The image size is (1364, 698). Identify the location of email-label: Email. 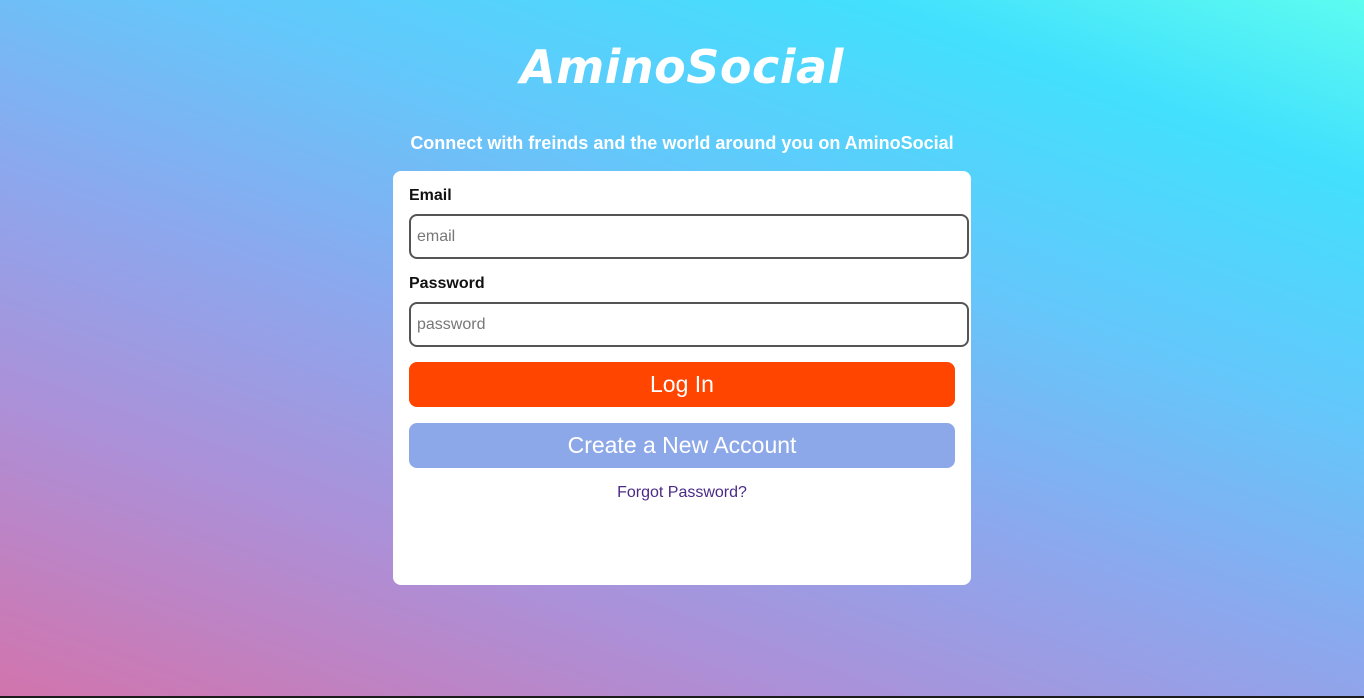
(430, 195).